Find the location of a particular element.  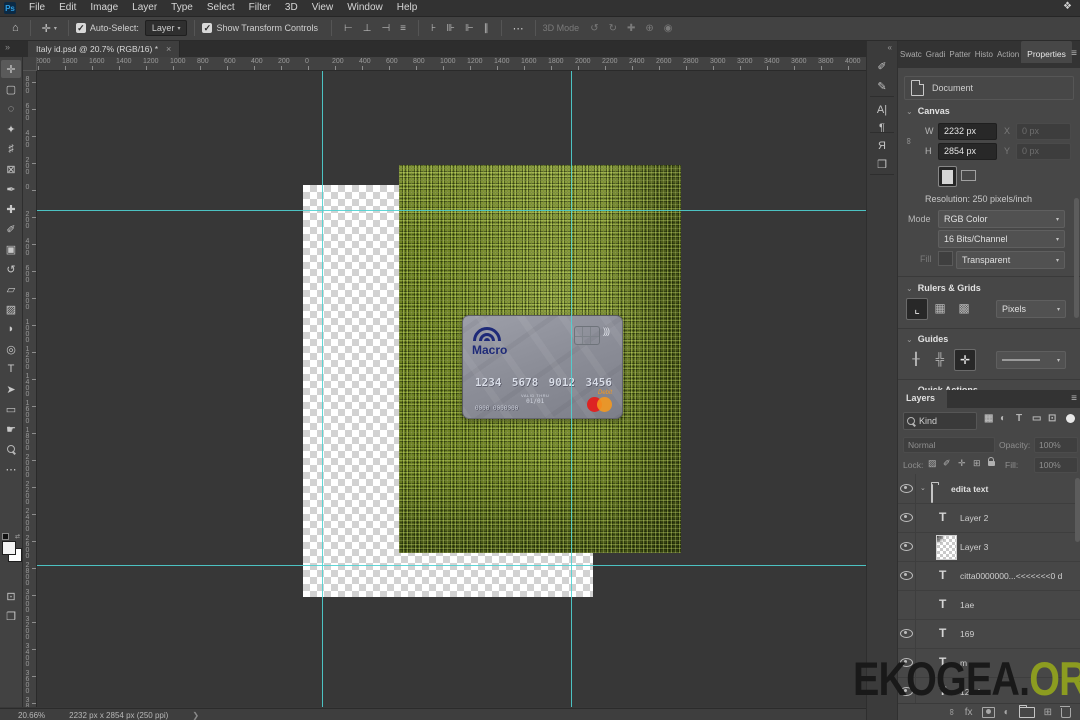

layer-row: Tcitta0000000...<<<<<<<0 d is located at coordinates (989, 576).